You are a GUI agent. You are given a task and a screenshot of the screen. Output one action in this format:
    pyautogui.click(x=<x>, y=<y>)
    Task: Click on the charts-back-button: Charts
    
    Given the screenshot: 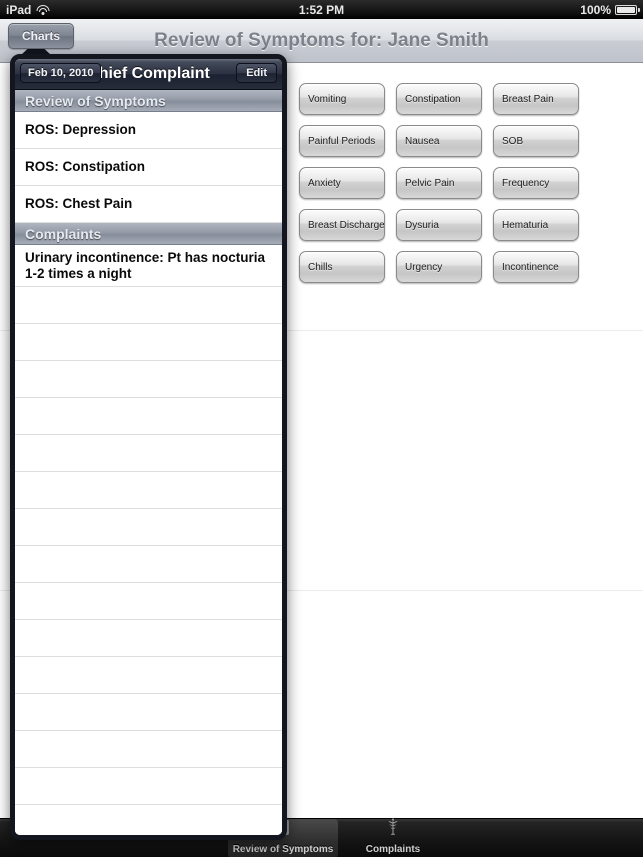 What is the action you would take?
    pyautogui.click(x=41, y=36)
    